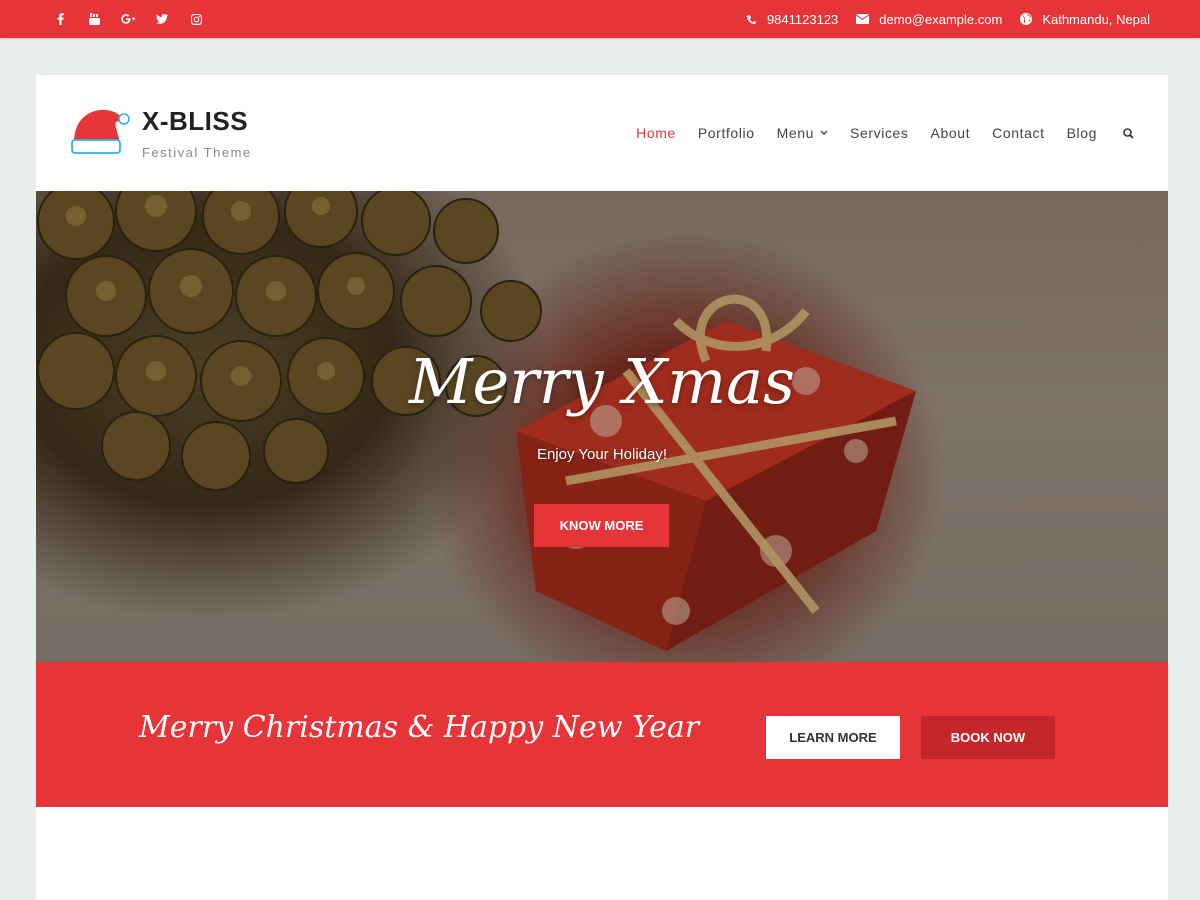  What do you see at coordinates (802, 19) in the screenshot?
I see `phone-number: 9841123123` at bounding box center [802, 19].